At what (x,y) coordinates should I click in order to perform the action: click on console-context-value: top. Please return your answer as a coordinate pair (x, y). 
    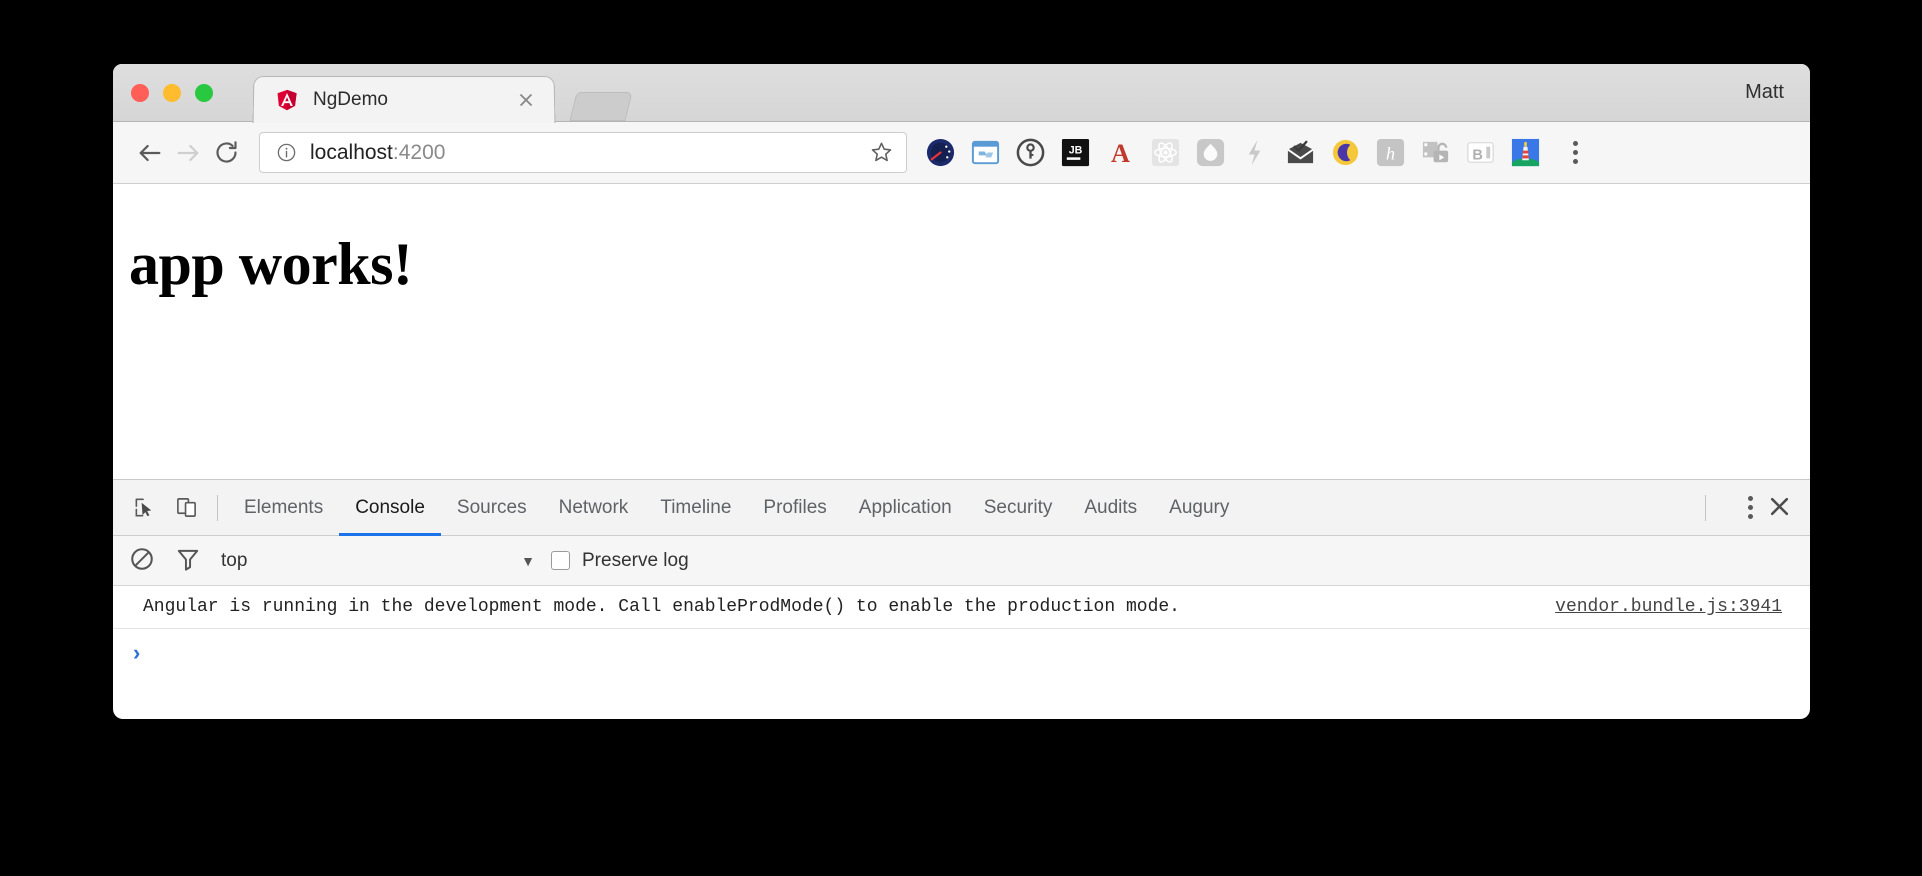
    Looking at the image, I should click on (234, 560).